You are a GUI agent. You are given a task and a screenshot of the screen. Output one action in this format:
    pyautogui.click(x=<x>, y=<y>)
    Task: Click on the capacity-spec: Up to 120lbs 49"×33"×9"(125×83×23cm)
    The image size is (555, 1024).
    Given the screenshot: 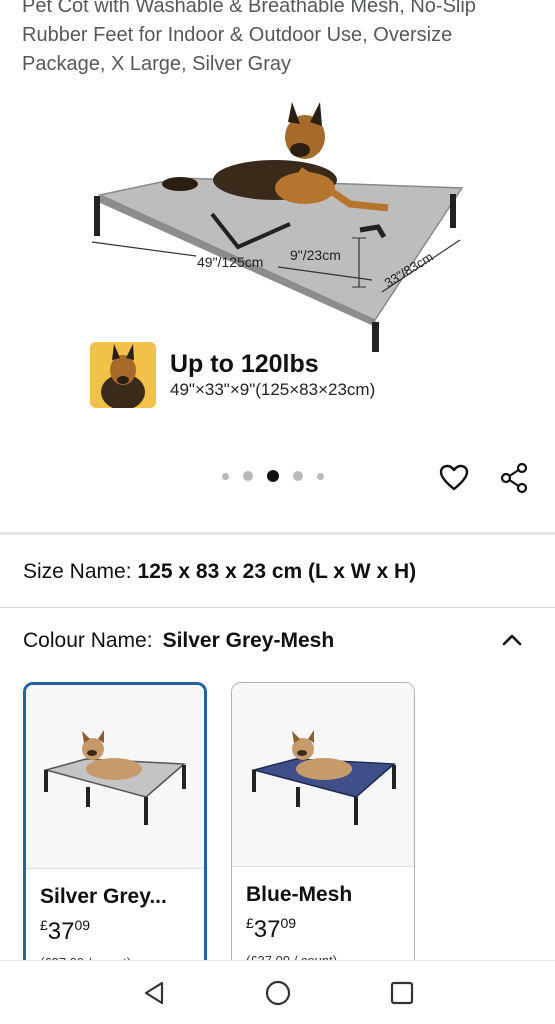 What is the action you would take?
    pyautogui.click(x=232, y=375)
    